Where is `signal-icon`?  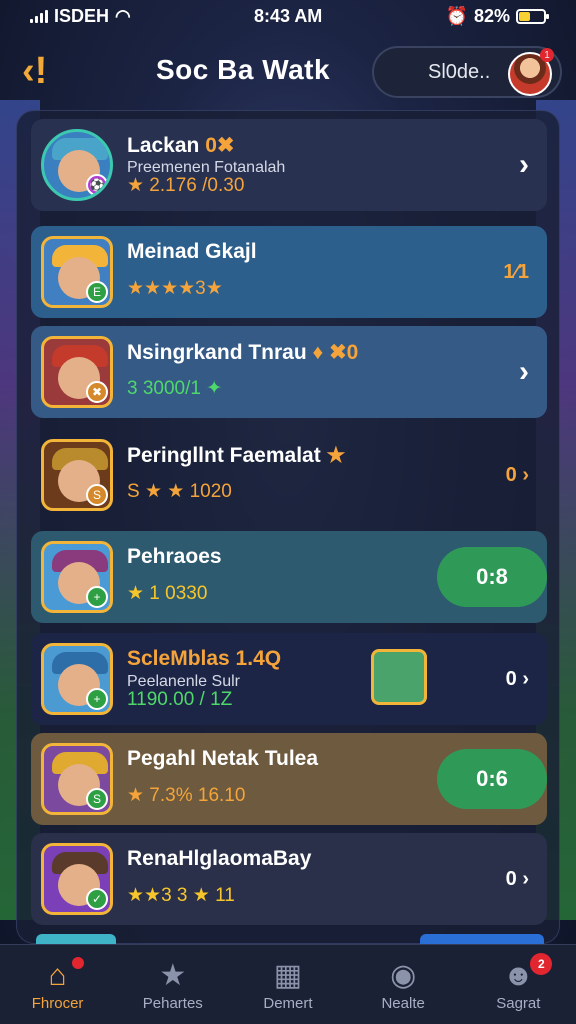 signal-icon is located at coordinates (39, 16).